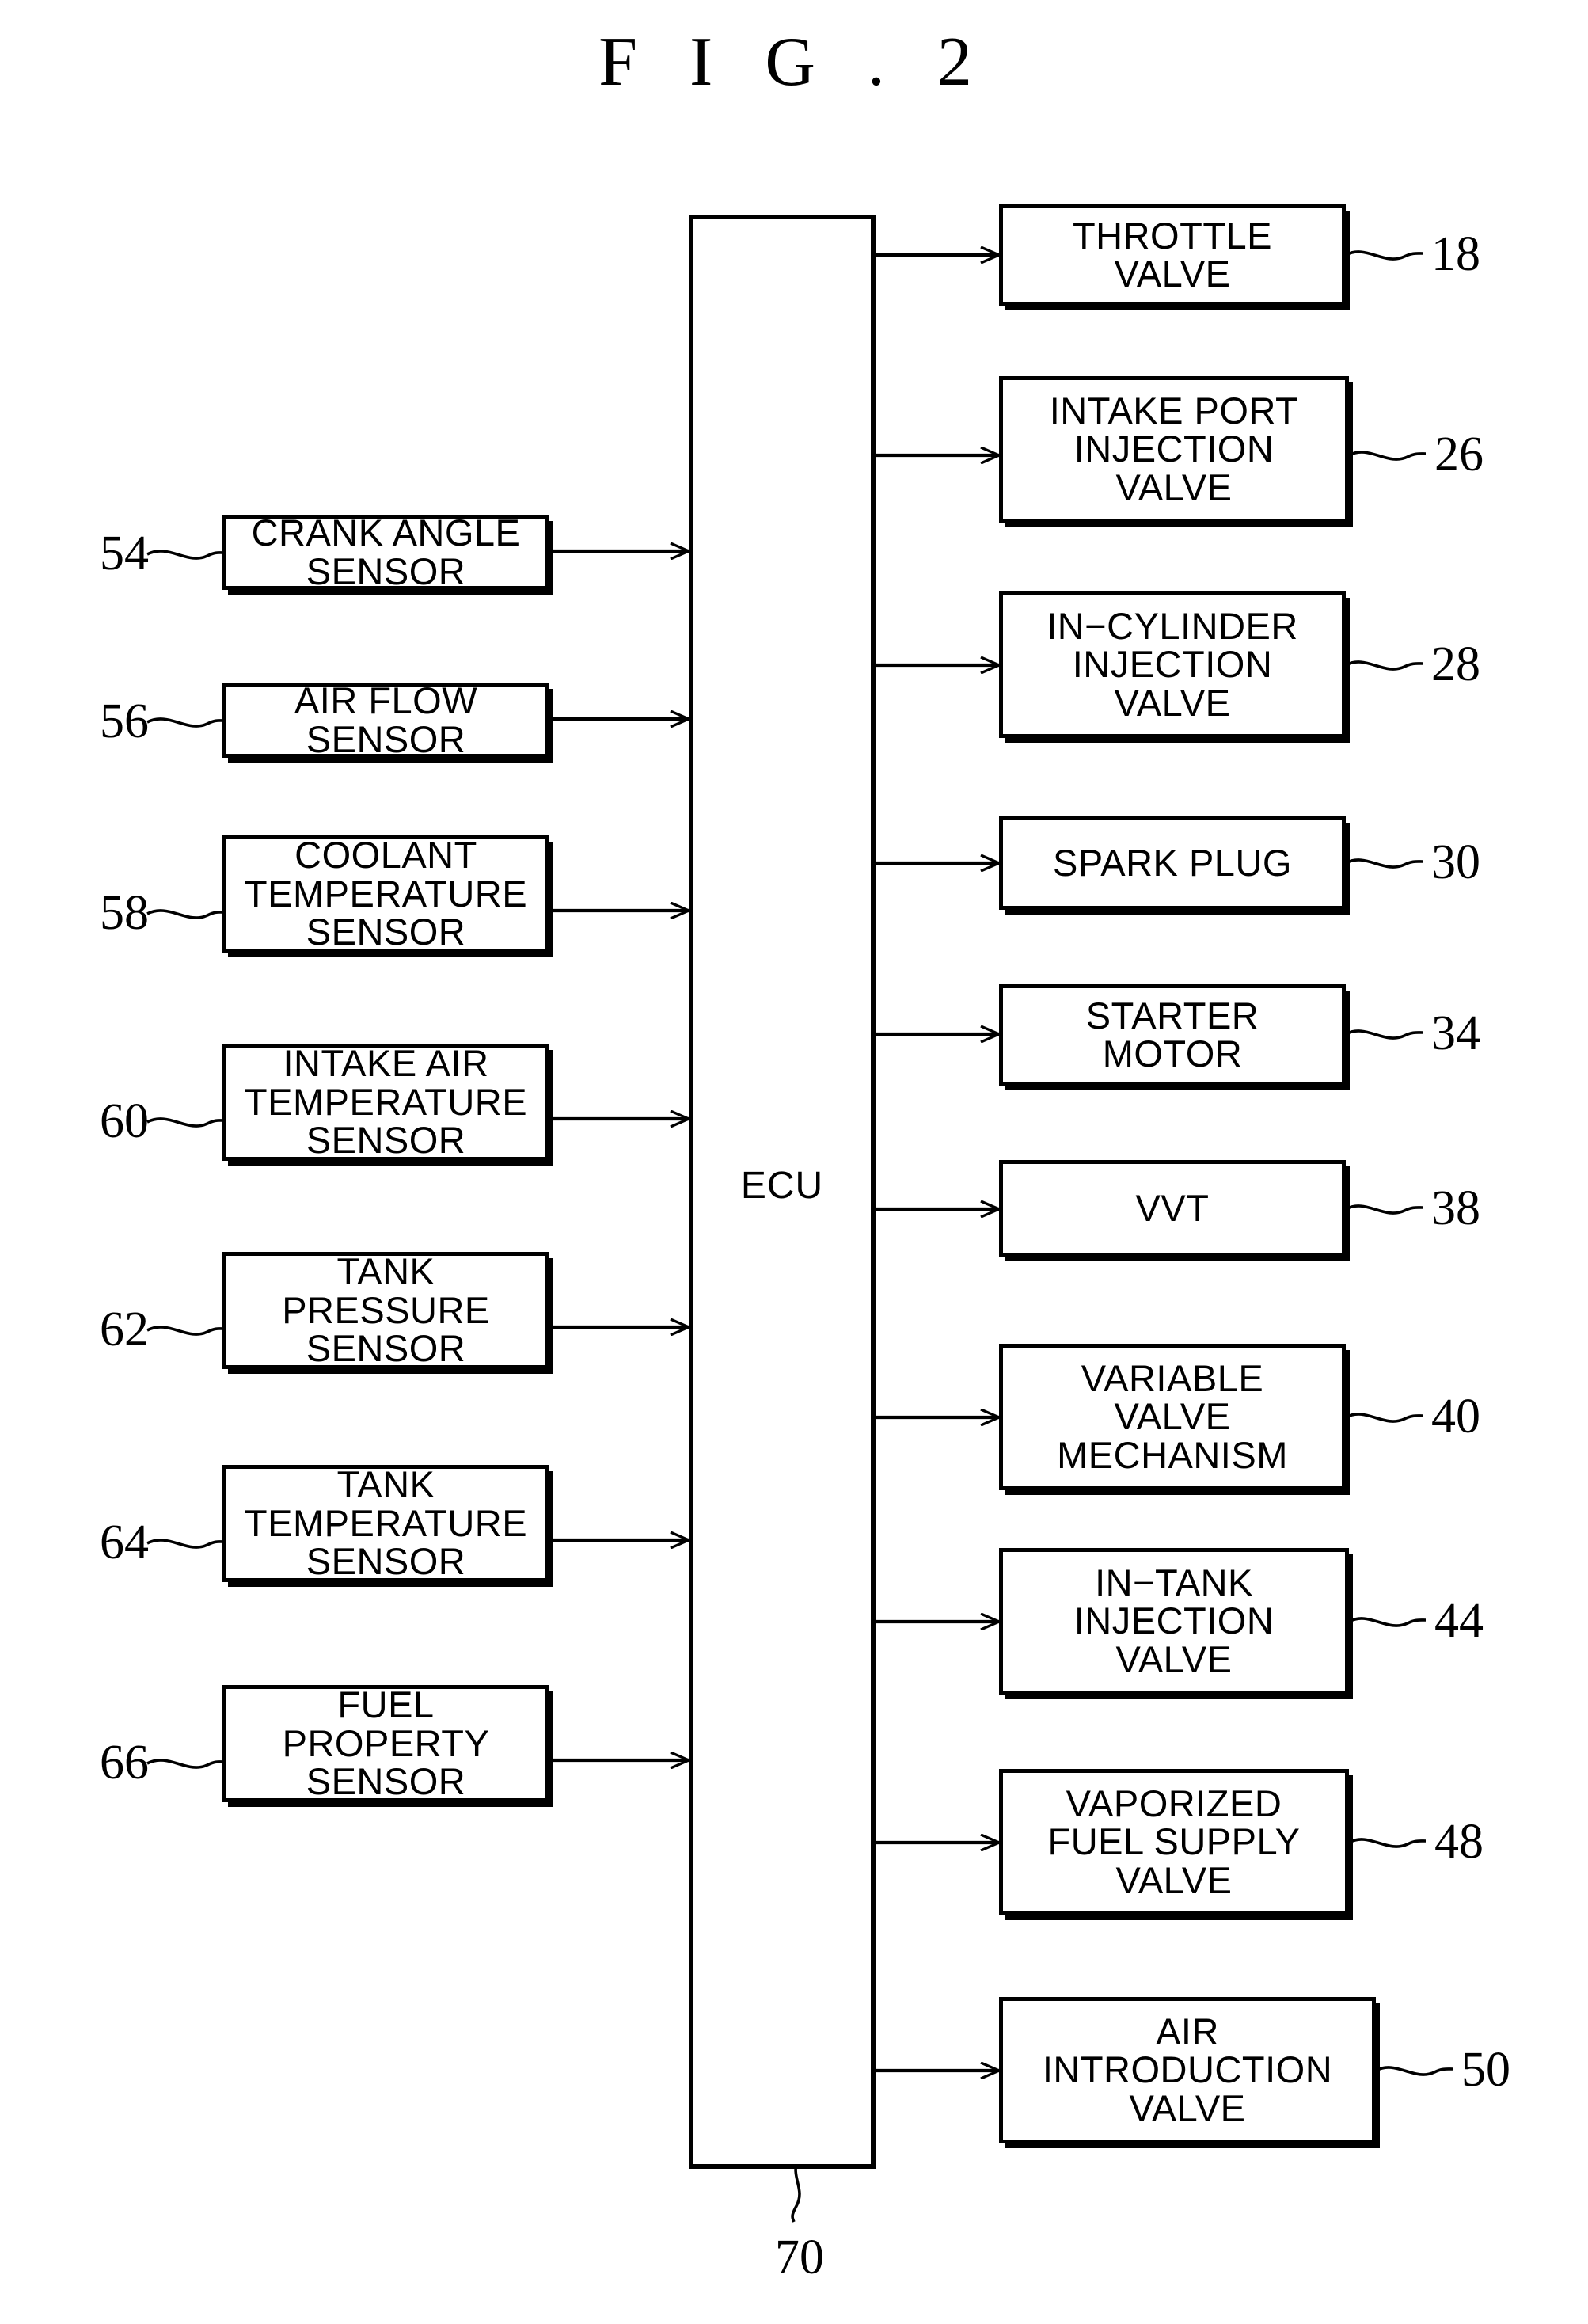 This screenshot has height=2324, width=1588. What do you see at coordinates (1455, 1033) in the screenshot?
I see `ref-numeral-34: 34` at bounding box center [1455, 1033].